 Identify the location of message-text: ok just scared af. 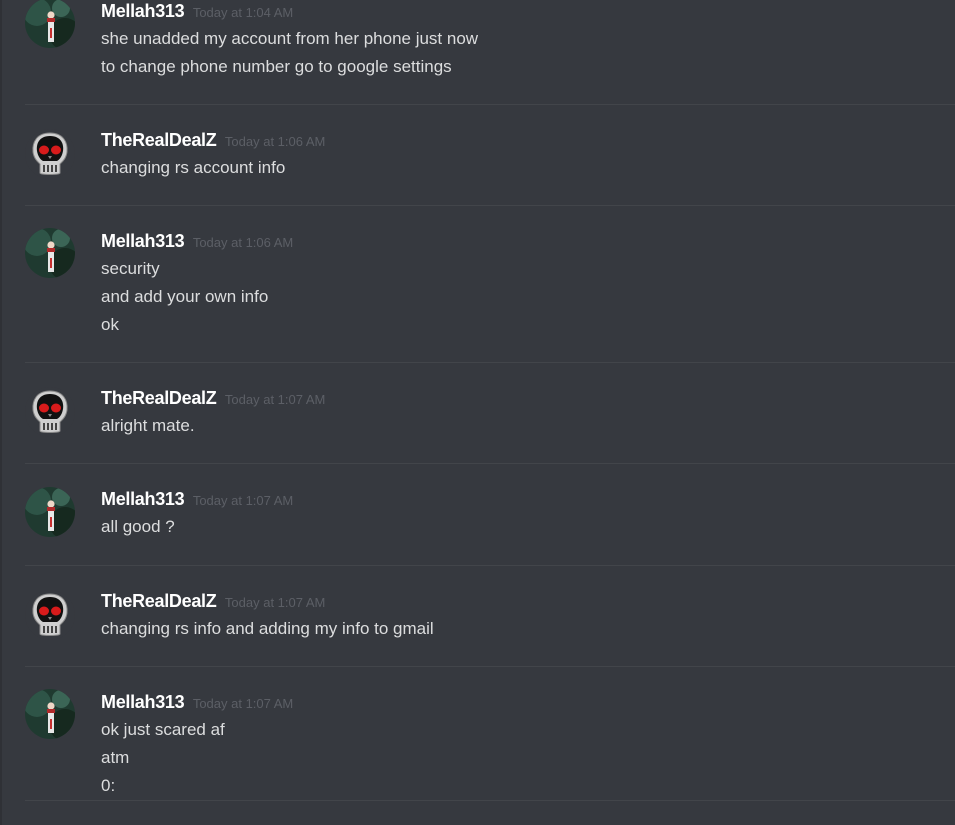
(163, 729).